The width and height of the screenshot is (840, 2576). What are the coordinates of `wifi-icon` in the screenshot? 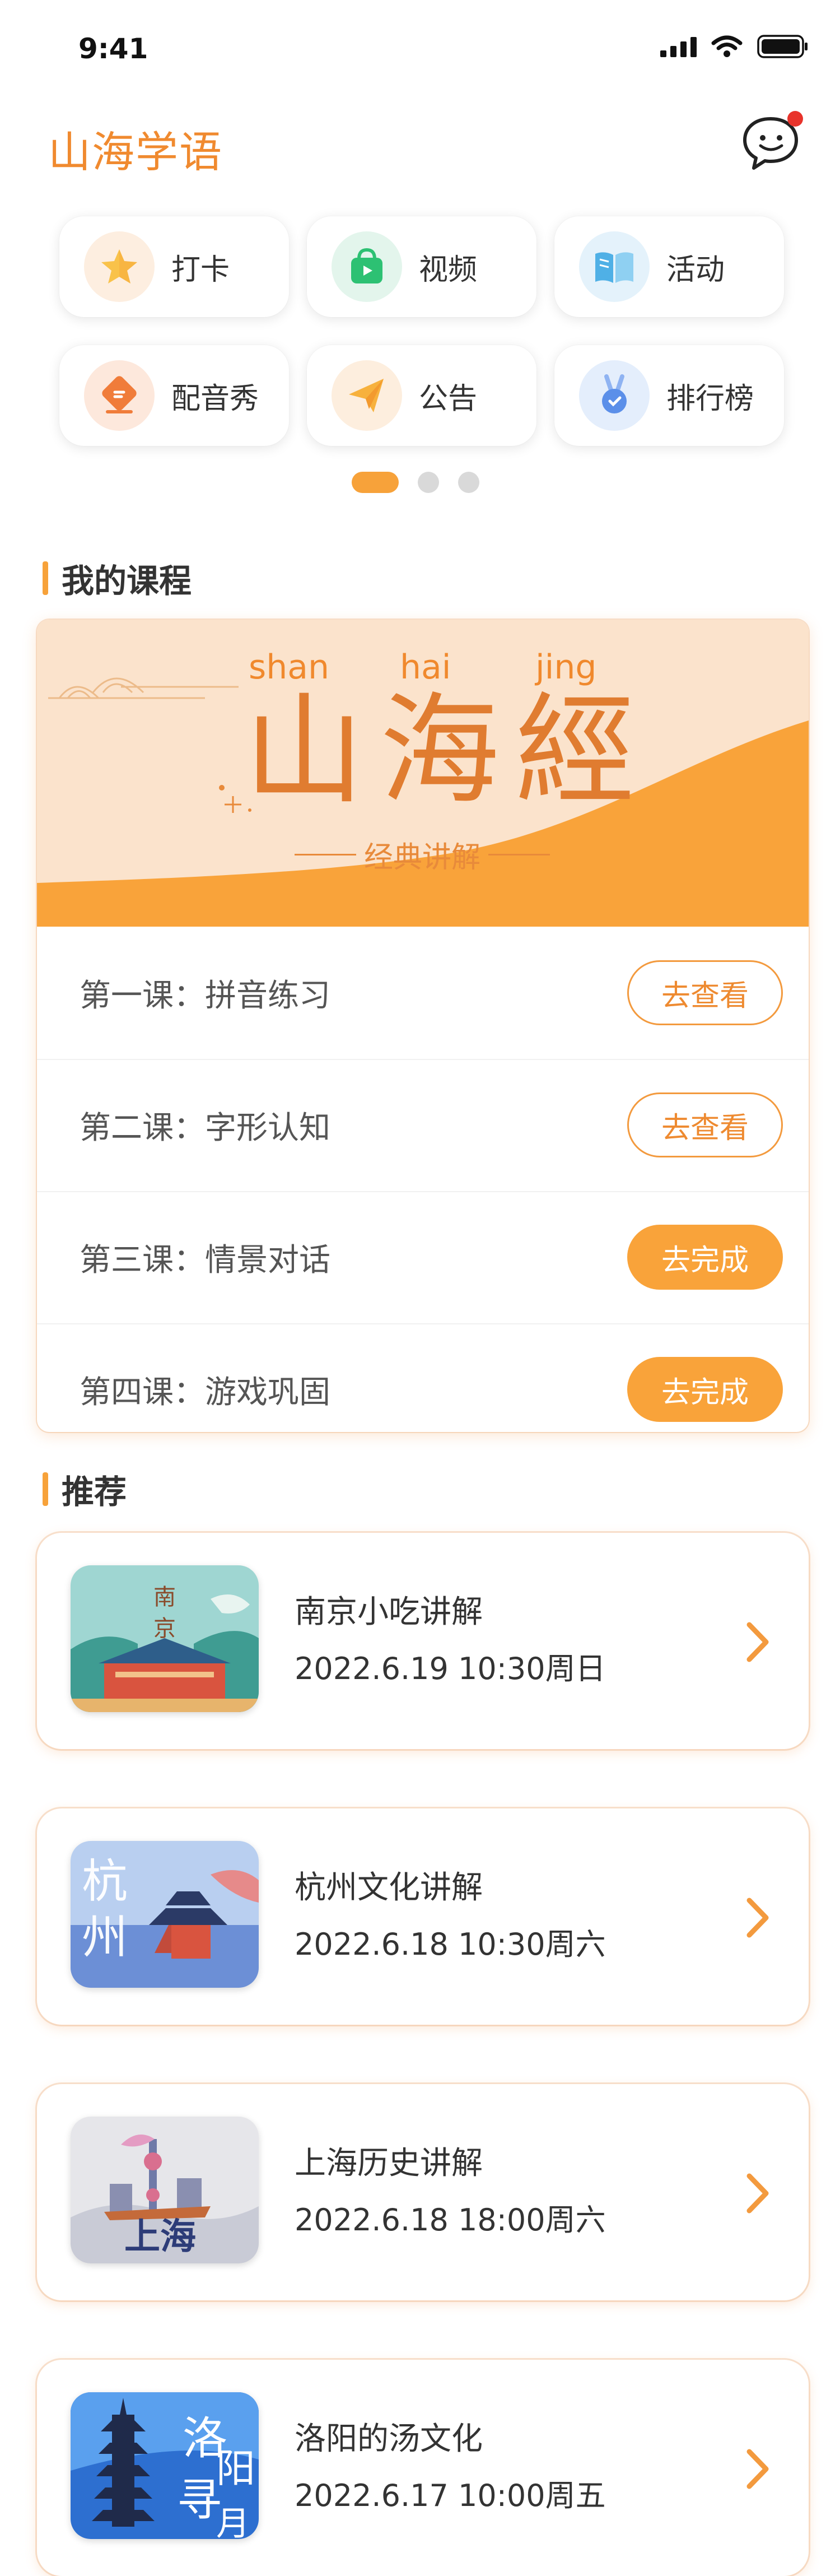 It's located at (727, 46).